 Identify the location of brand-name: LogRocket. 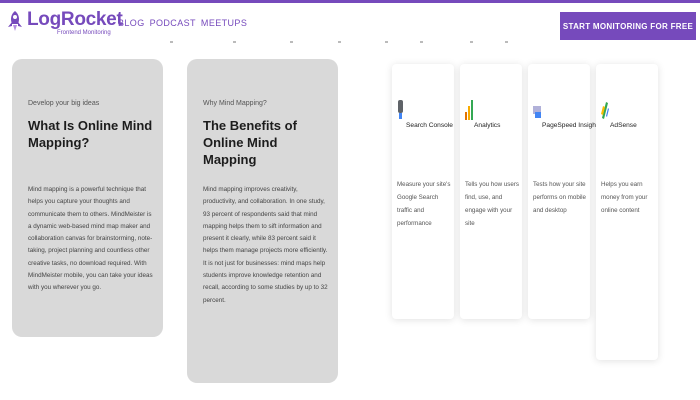
(75, 19).